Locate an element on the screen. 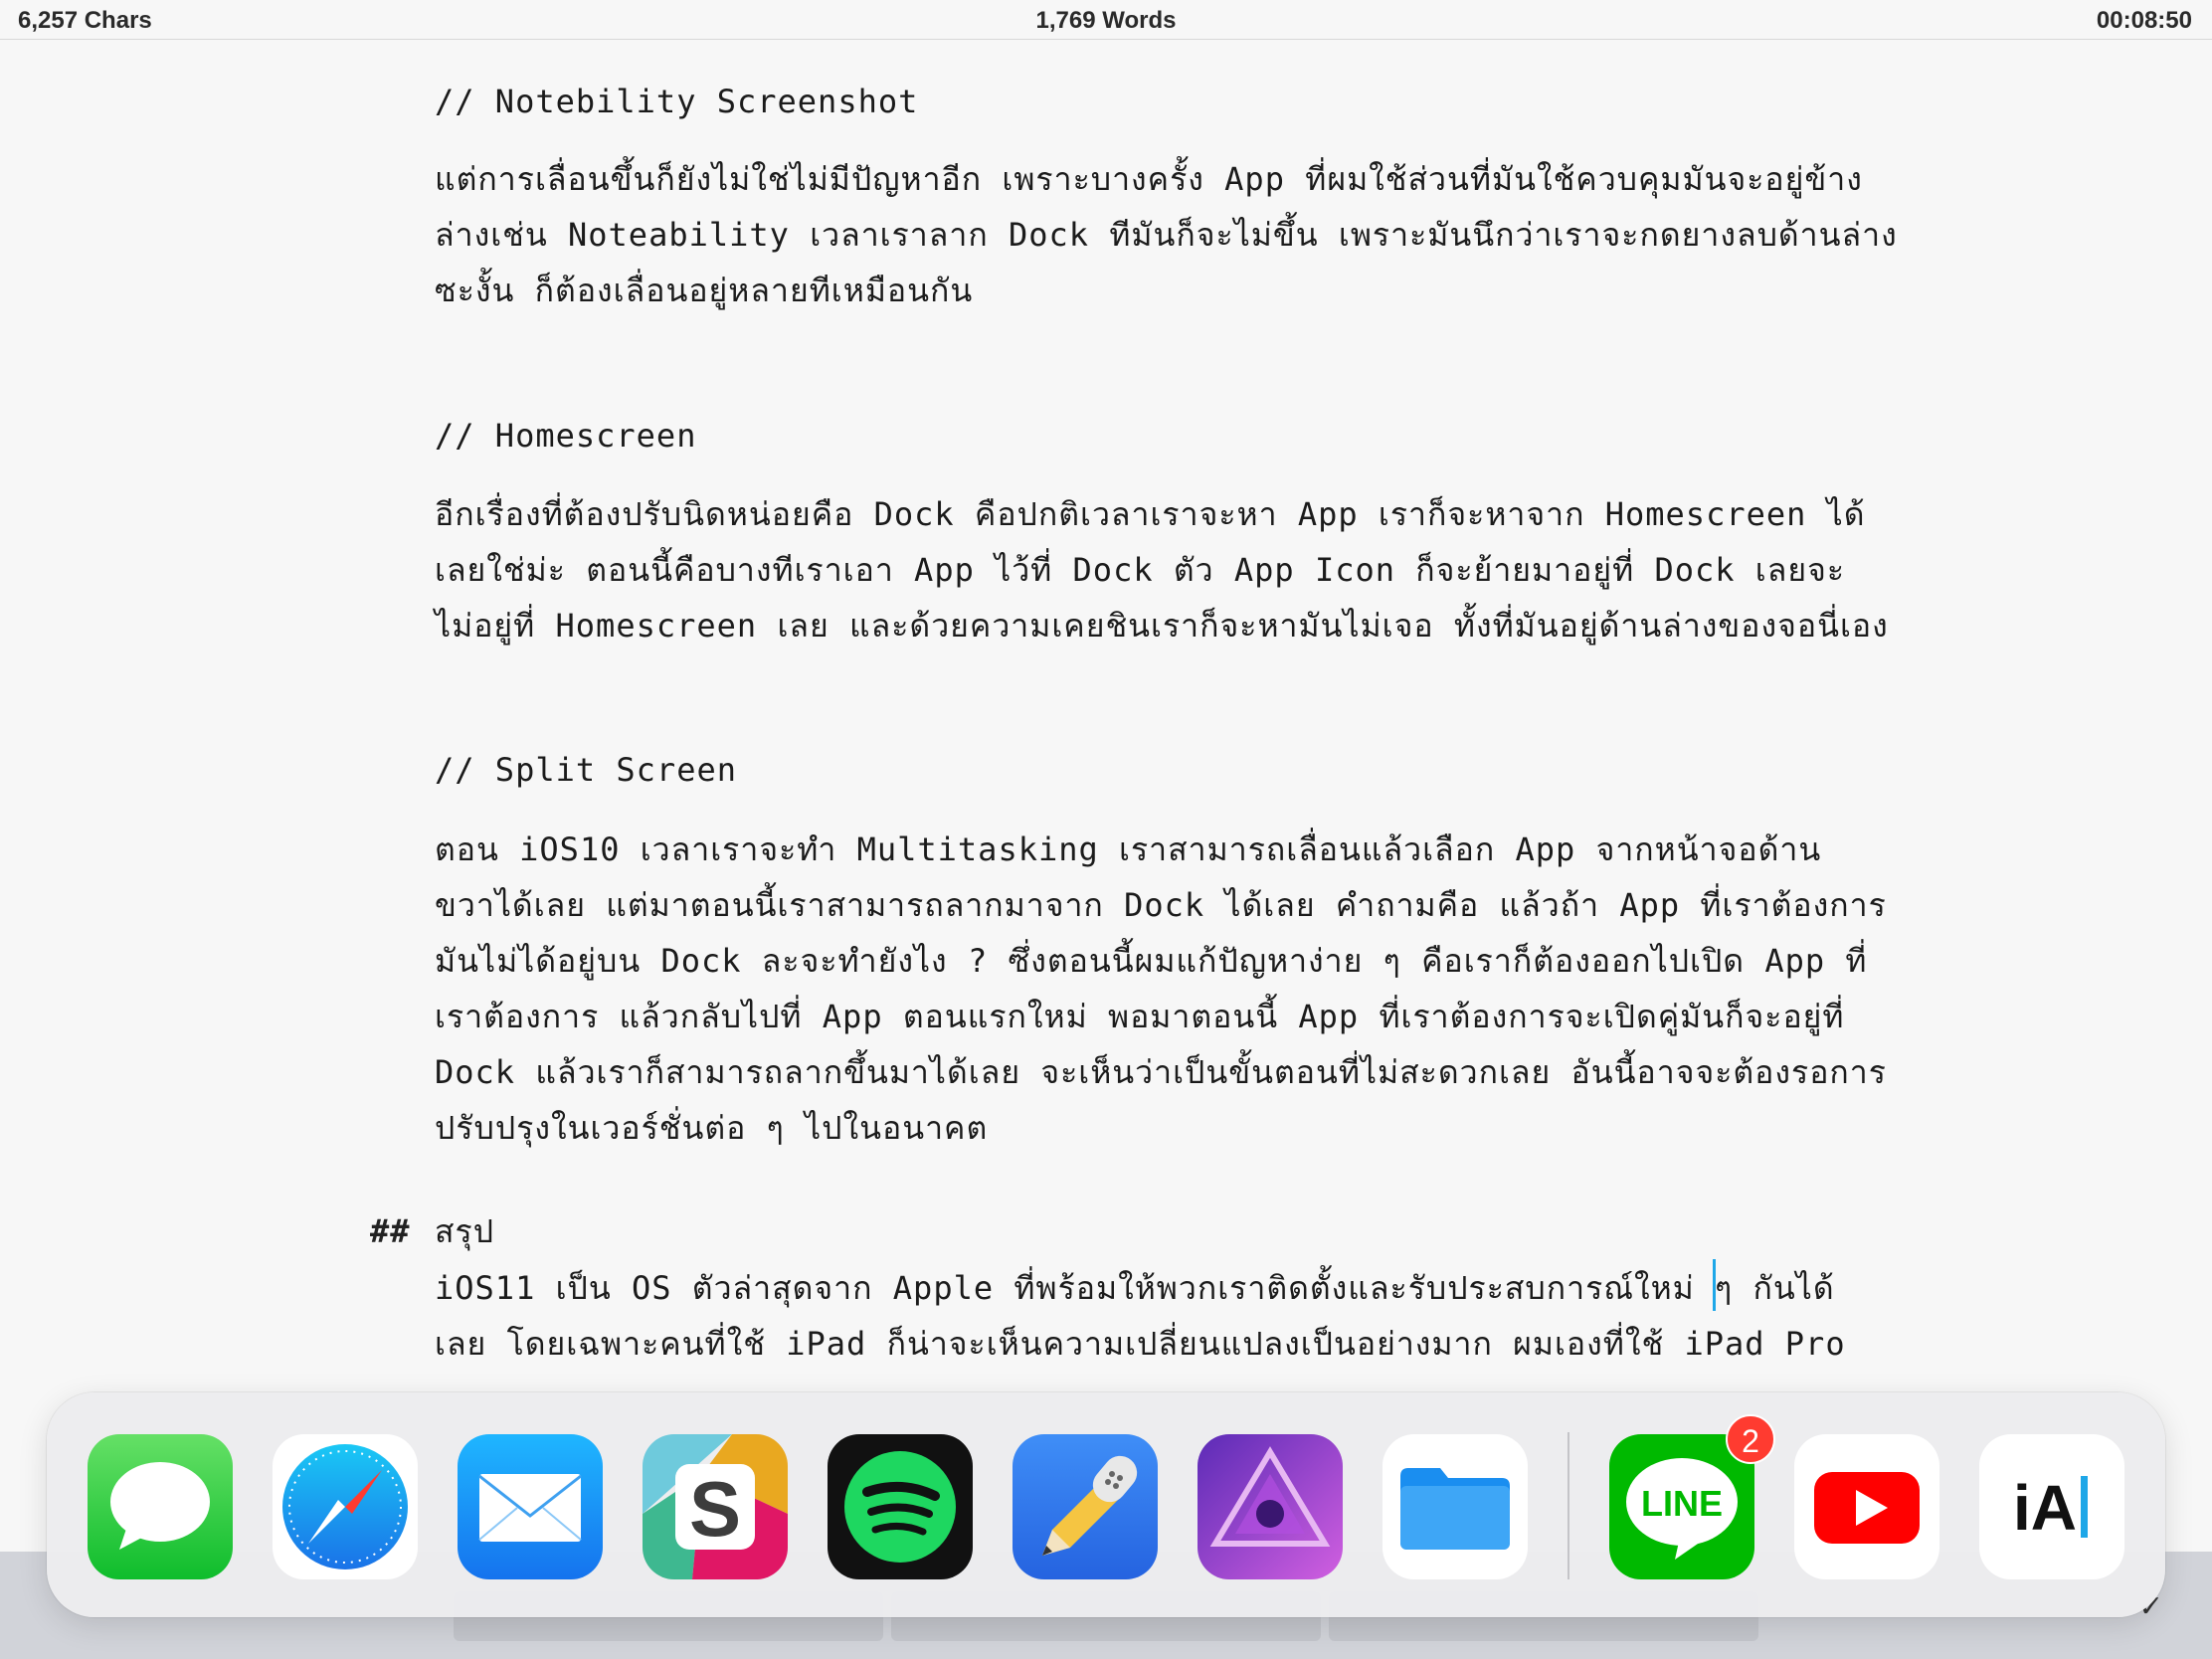 This screenshot has height=1659, width=2212. text-line: ปรับปรุงในเวอร์ชั่นต่อ ๆ ไปในอนาคต is located at coordinates (711, 1128).